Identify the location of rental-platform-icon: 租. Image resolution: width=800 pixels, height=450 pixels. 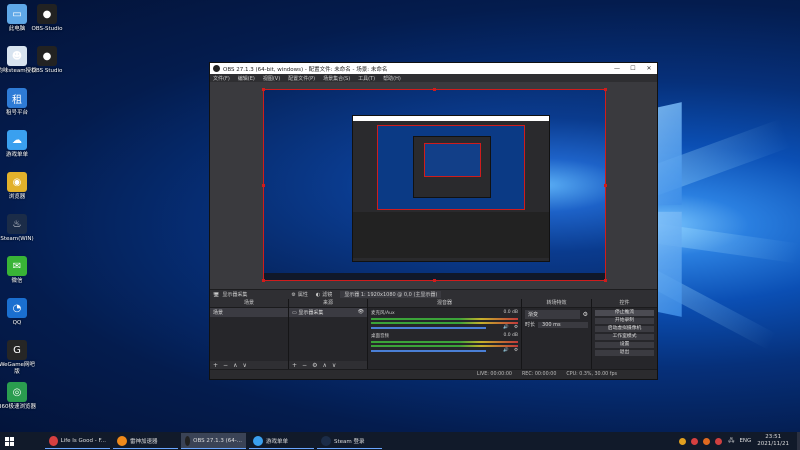
(17, 98).